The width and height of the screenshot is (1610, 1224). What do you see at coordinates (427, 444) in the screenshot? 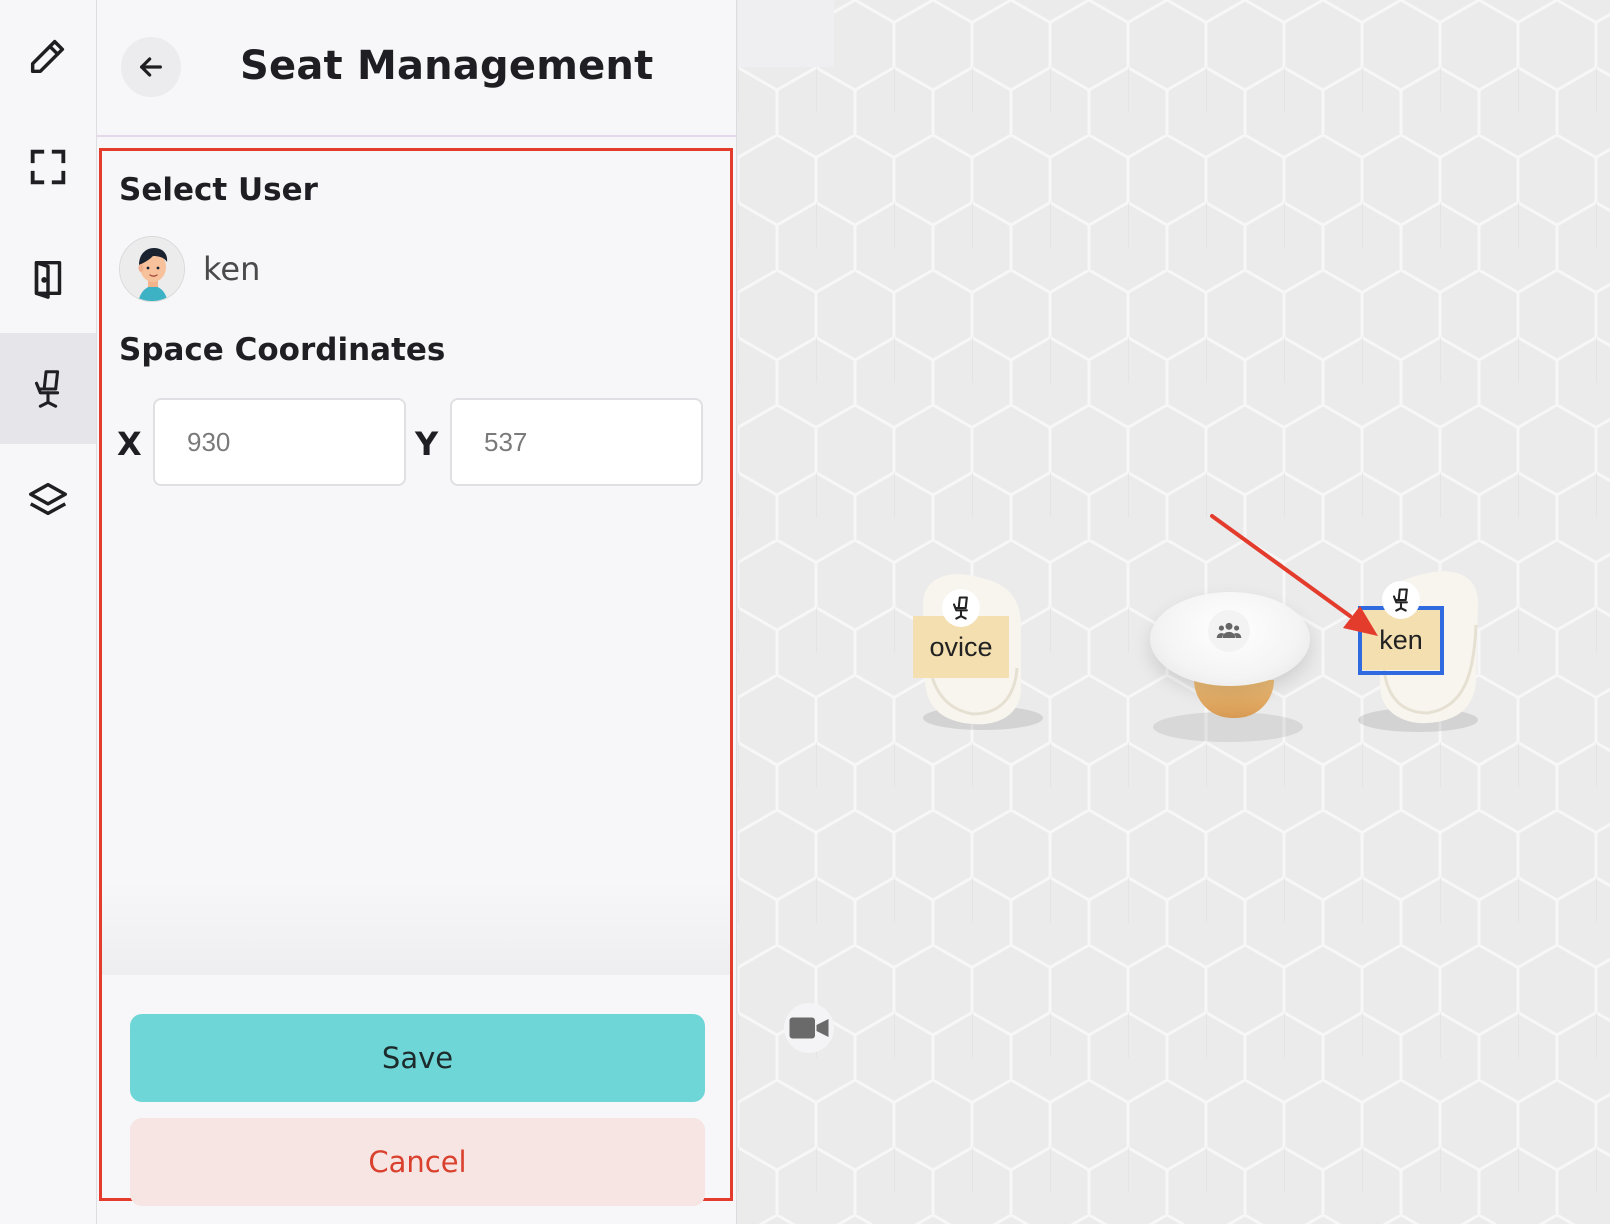
I see `y-coordinate-label: Y` at bounding box center [427, 444].